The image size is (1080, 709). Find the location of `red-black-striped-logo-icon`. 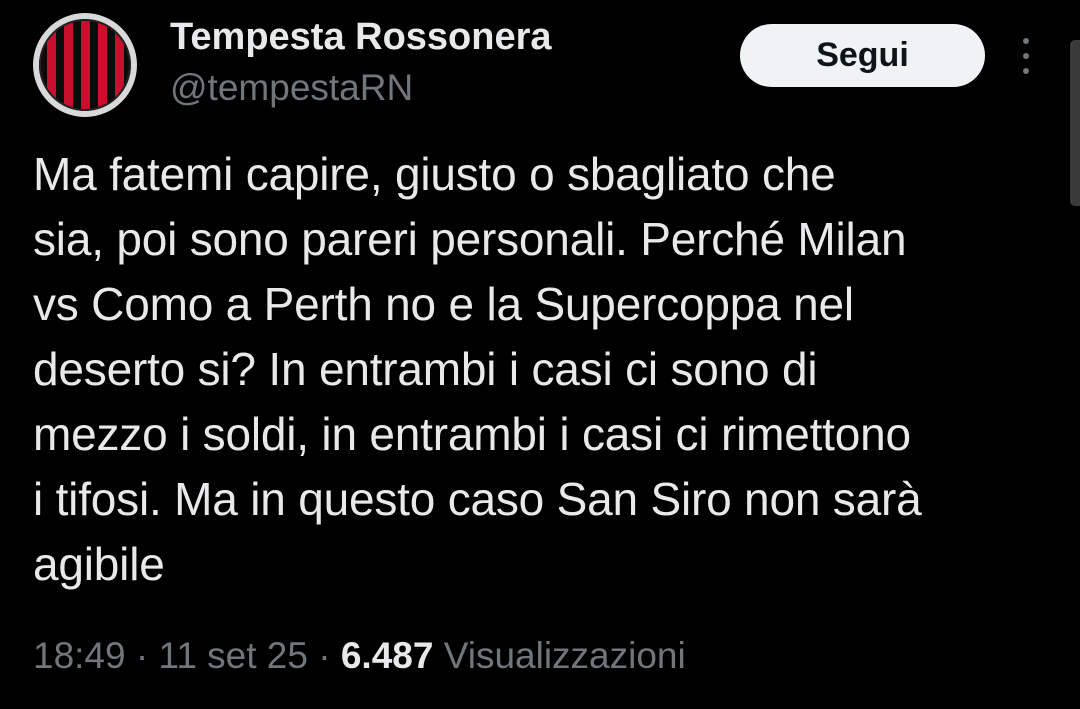

red-black-striped-logo-icon is located at coordinates (85, 65).